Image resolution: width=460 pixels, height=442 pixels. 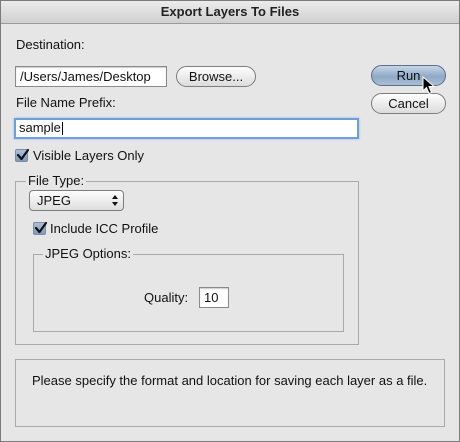 What do you see at coordinates (50, 44) in the screenshot?
I see `destination-label: Destination:` at bounding box center [50, 44].